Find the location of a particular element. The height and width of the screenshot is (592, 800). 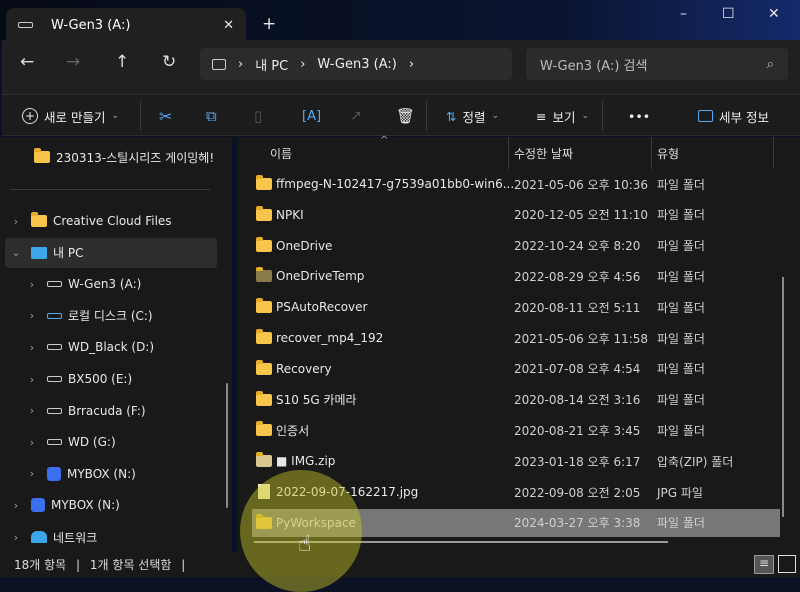

trash-icon: 🗑 is located at coordinates (406, 116).